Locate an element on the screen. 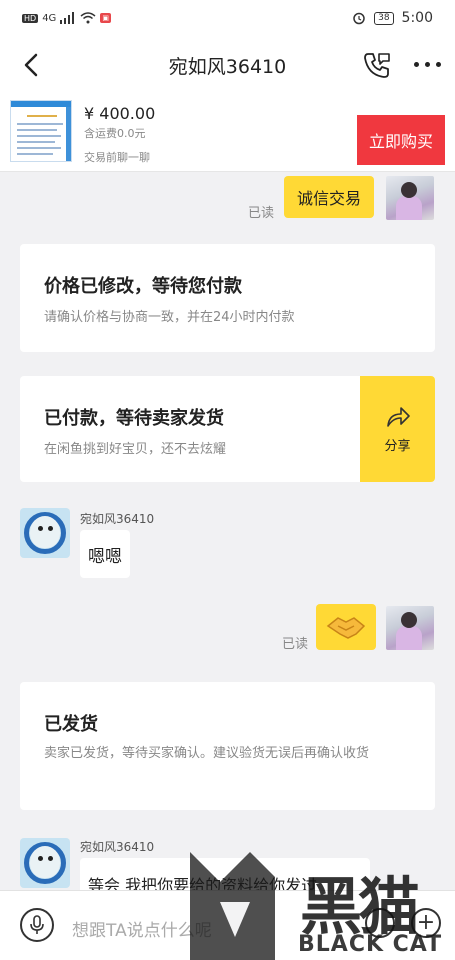 The image size is (455, 960). alarm-icon is located at coordinates (359, 18).